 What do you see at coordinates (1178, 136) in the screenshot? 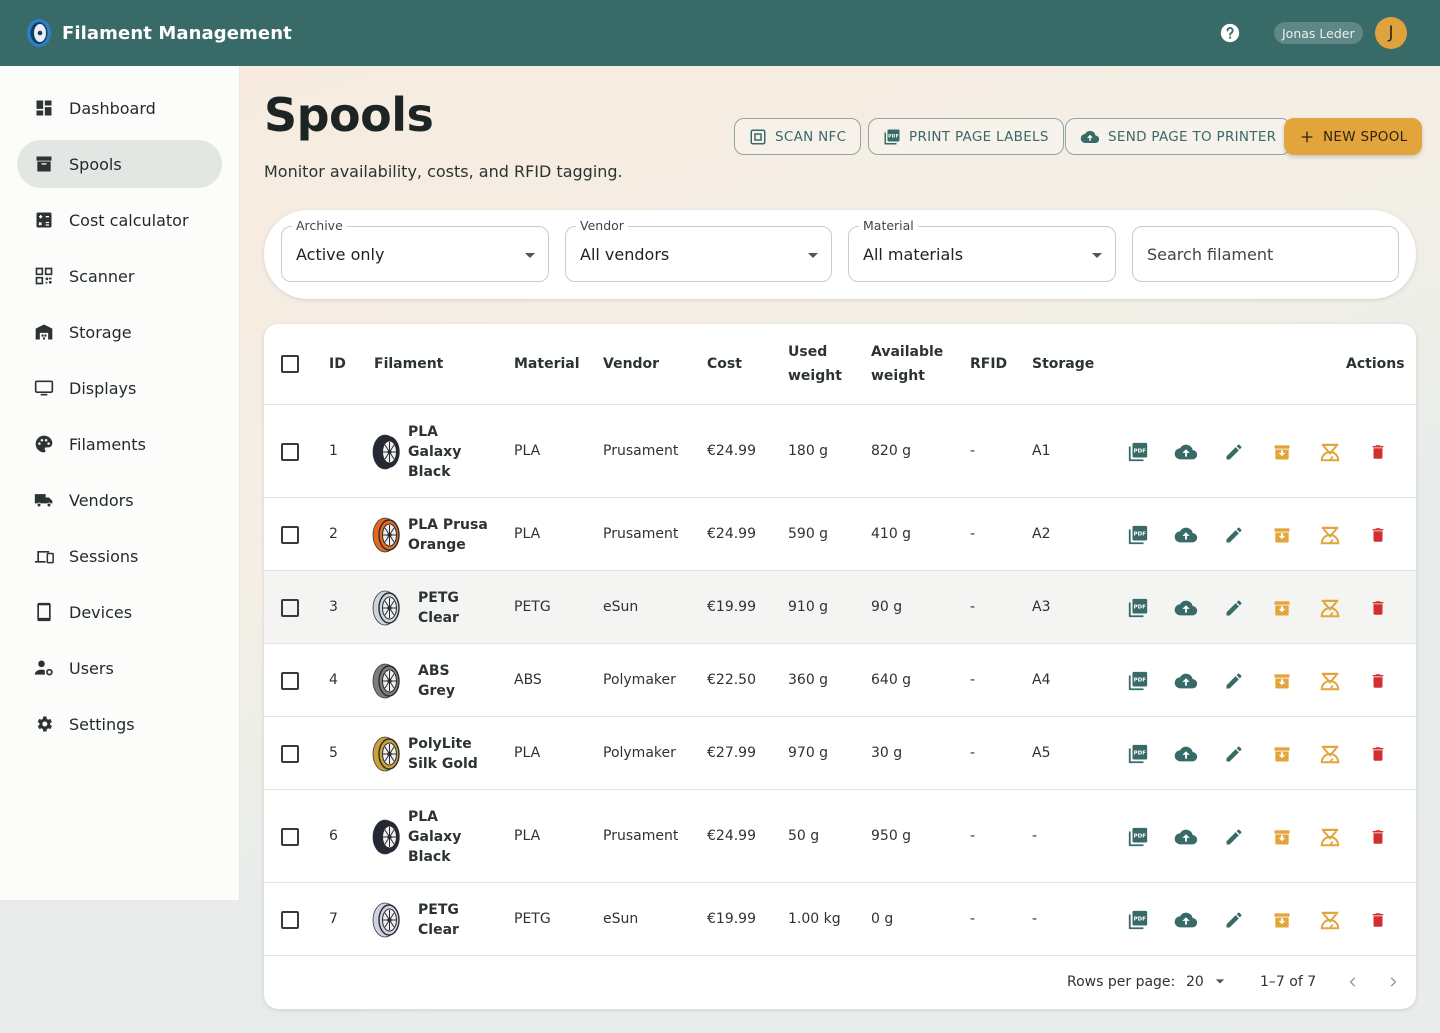
I see `send-page-to-printer-button: SEND PAGE TO PRINTER` at bounding box center [1178, 136].